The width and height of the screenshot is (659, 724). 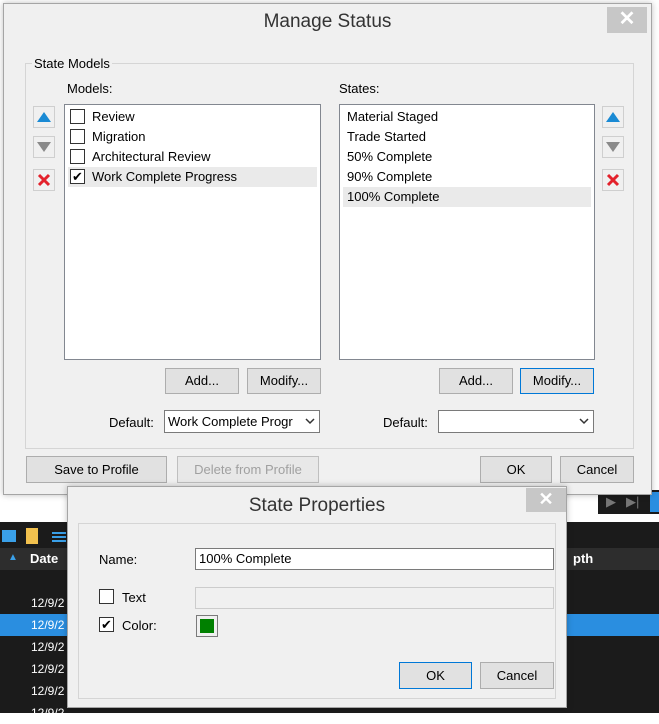 I want to click on color-checkbox: ✔, so click(x=106, y=624).